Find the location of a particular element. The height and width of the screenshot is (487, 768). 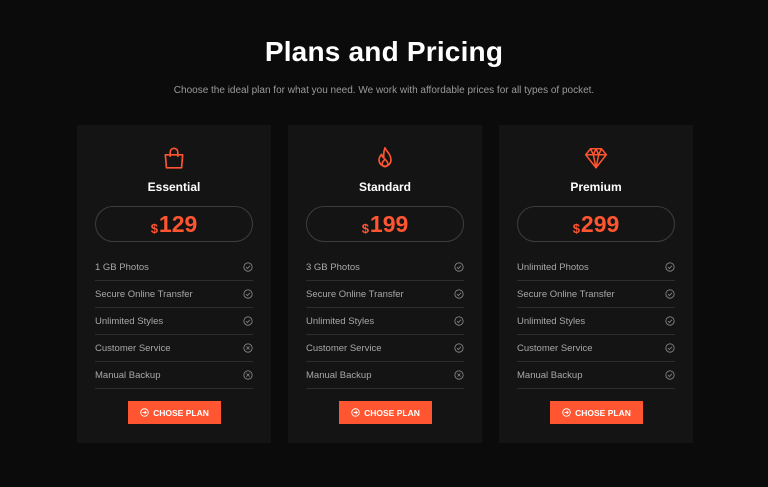

feature-item: 3 GB Photos is located at coordinates (385, 267).